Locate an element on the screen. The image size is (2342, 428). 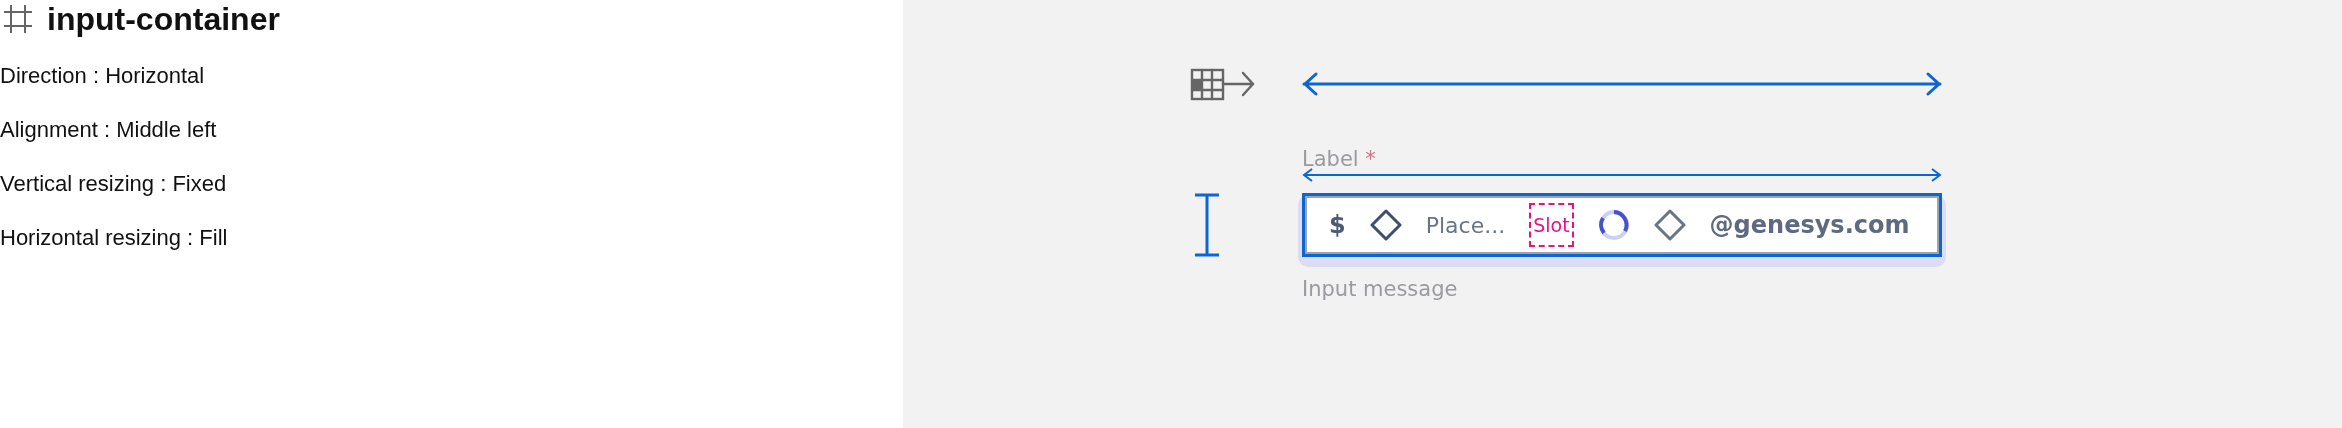
prefix-text: $ is located at coordinates (1337, 225).